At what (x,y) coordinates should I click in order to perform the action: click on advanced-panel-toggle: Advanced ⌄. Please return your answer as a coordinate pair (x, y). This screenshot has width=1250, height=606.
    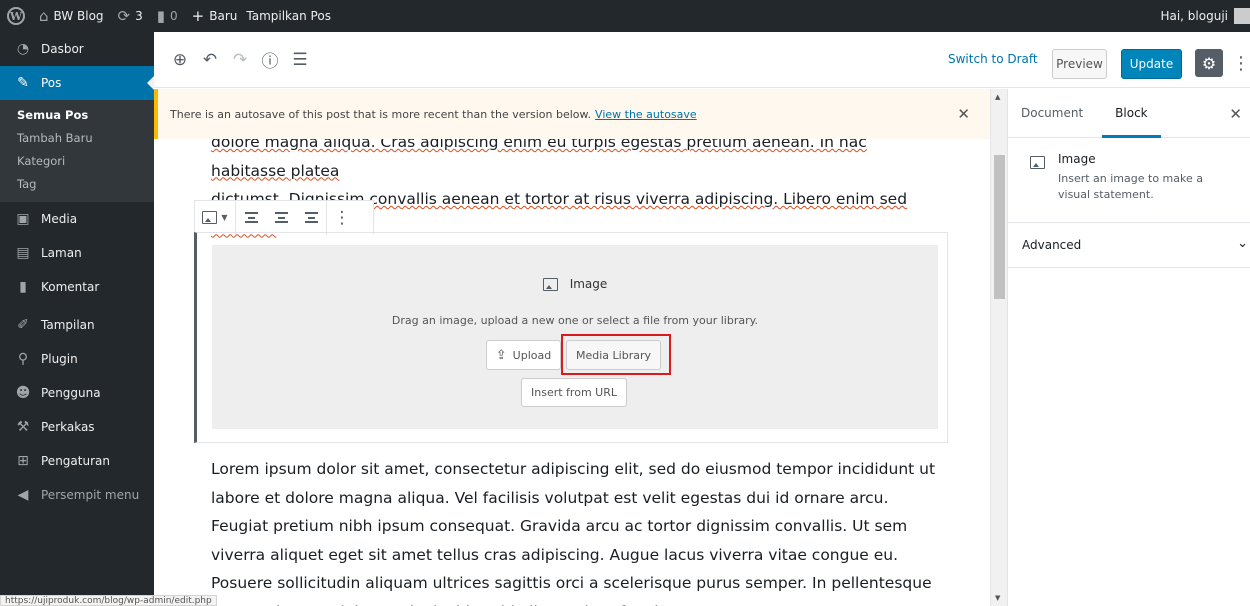
    Looking at the image, I should click on (1129, 245).